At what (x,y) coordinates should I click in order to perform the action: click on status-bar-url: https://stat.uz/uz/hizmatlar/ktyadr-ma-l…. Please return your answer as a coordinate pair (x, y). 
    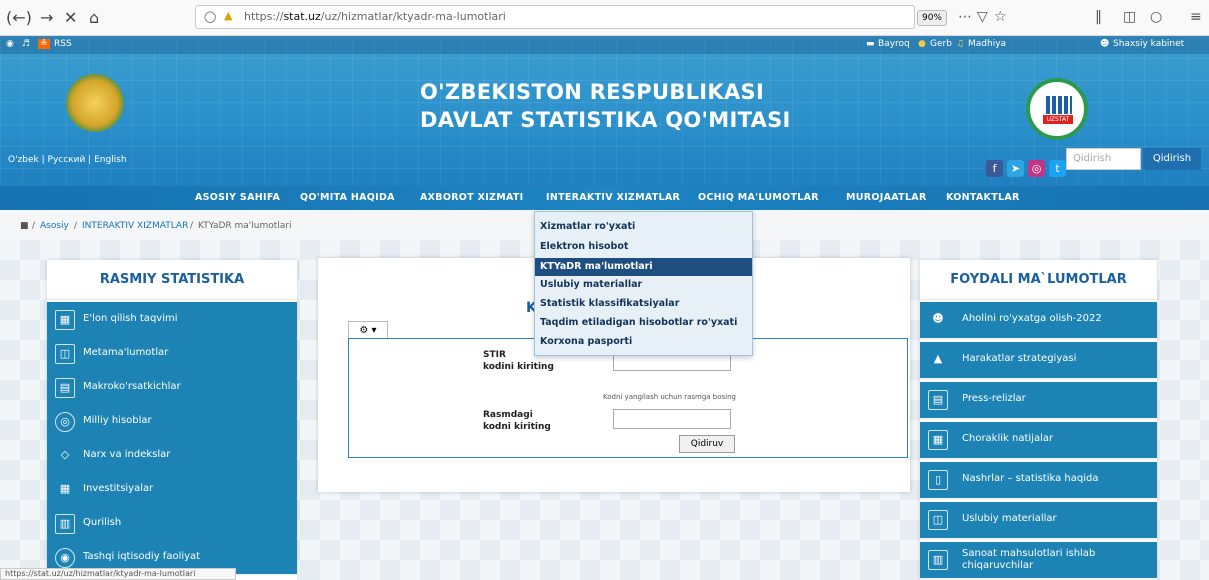
    Looking at the image, I should click on (118, 574).